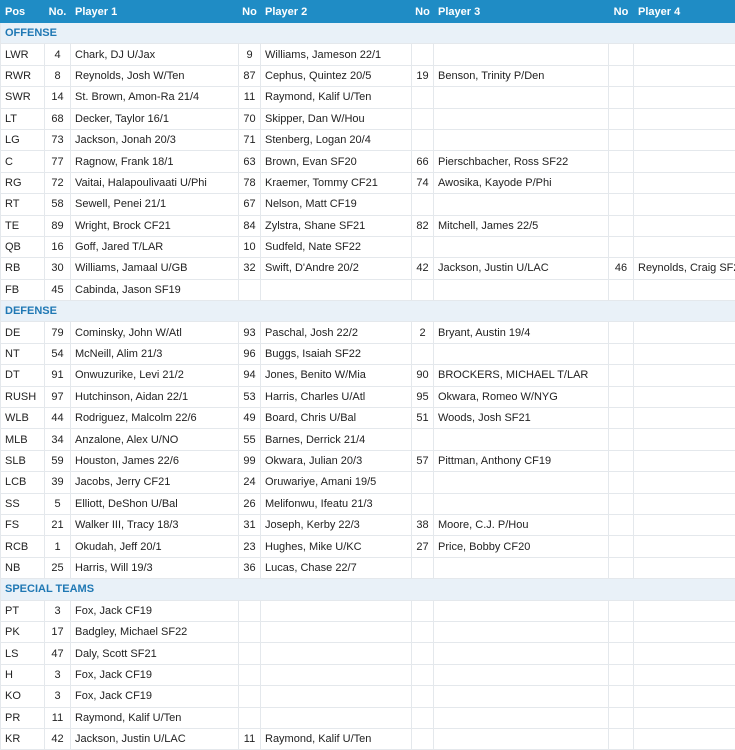 The height and width of the screenshot is (750, 735). What do you see at coordinates (57, 632) in the screenshot?
I see `cell-no-1: 17` at bounding box center [57, 632].